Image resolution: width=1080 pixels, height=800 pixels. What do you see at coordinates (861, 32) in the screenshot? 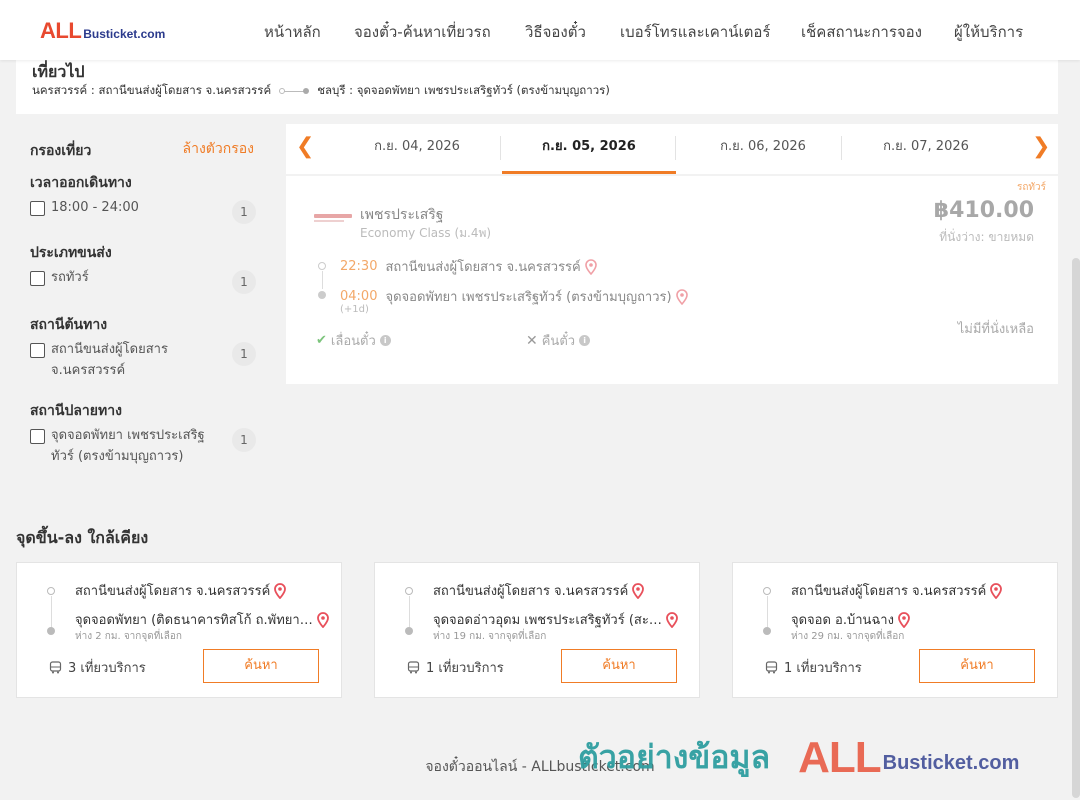
I see `nav-booking-status: เช็คสถานะการจอง` at bounding box center [861, 32].